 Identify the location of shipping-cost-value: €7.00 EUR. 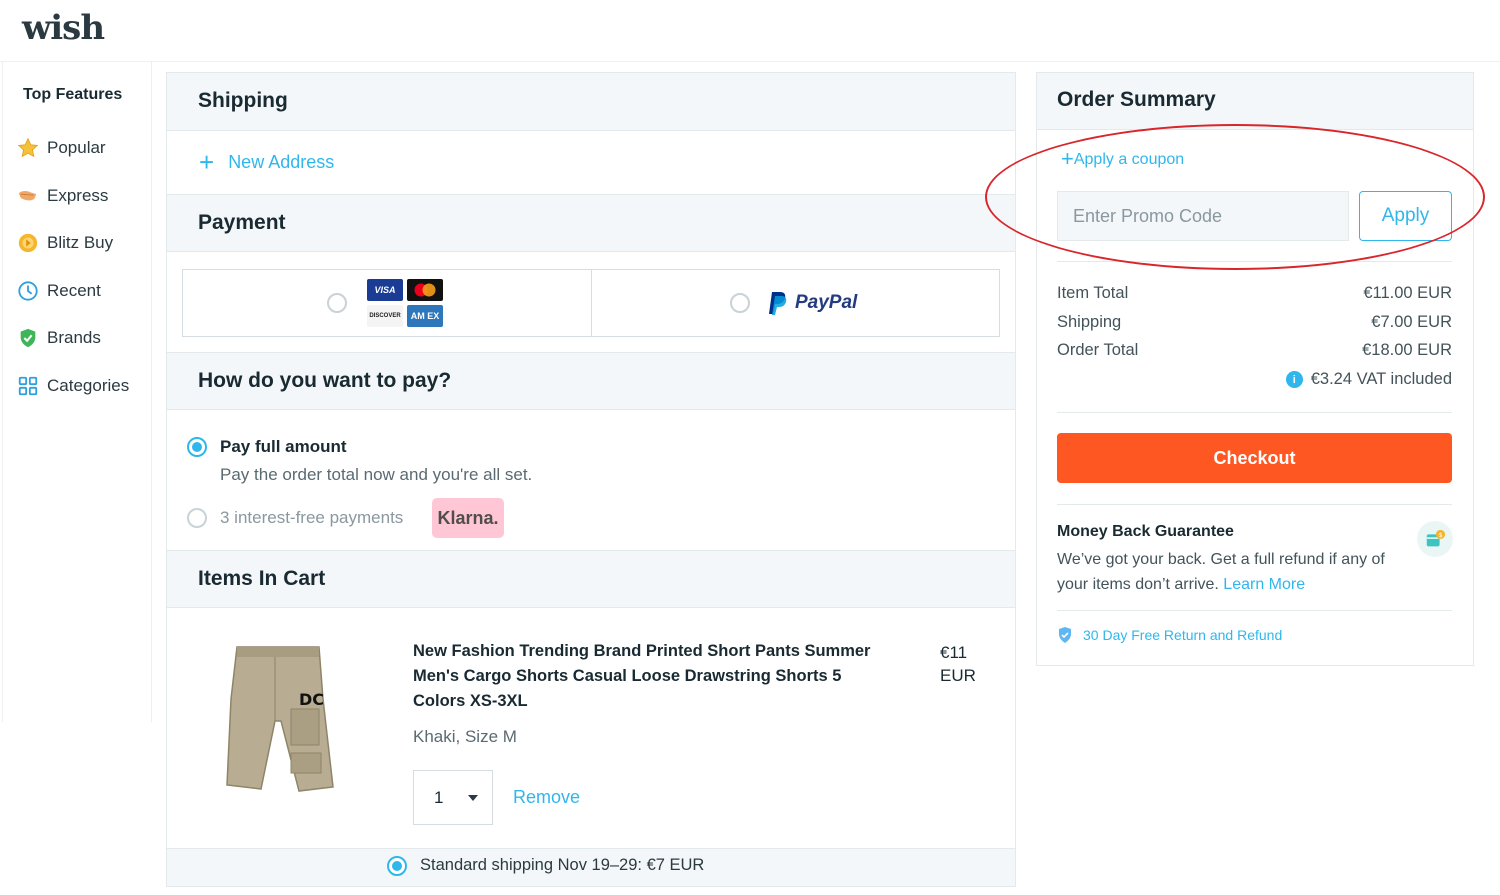
(1411, 322).